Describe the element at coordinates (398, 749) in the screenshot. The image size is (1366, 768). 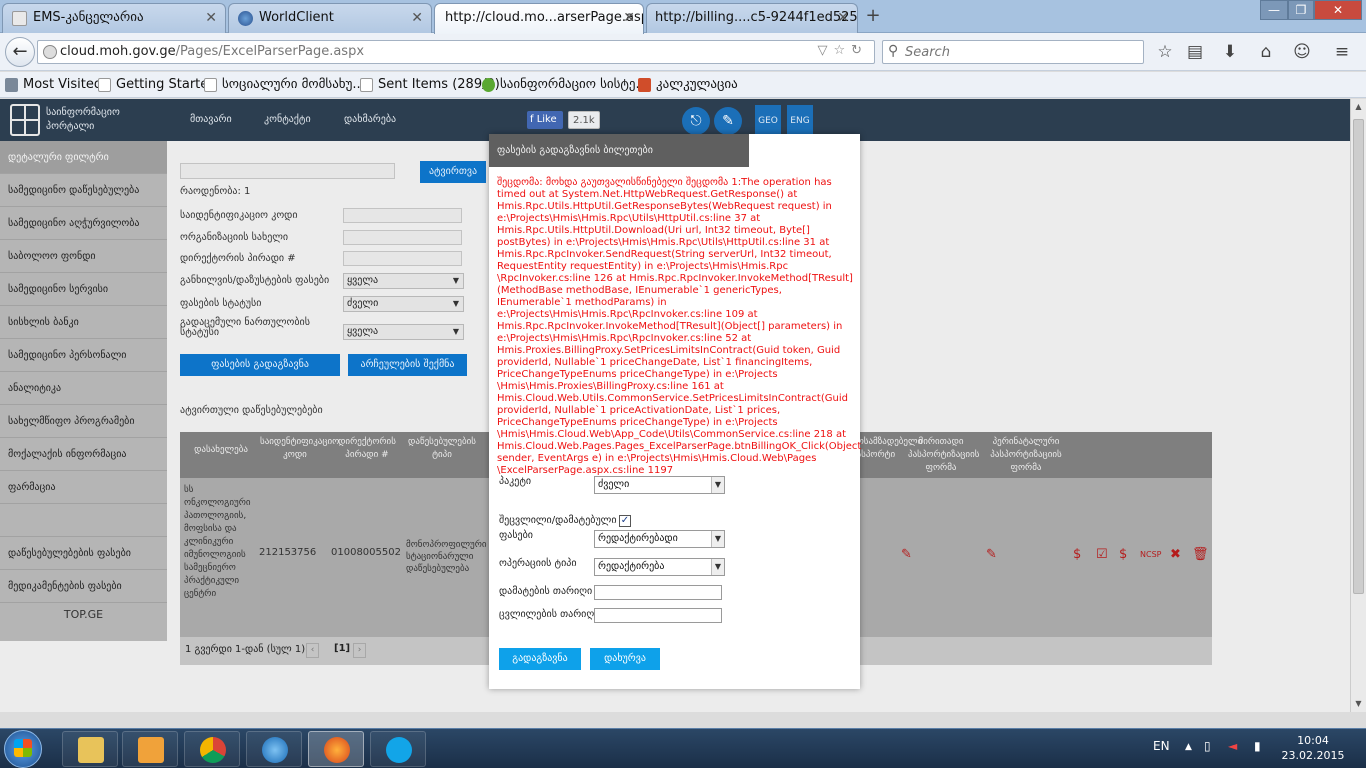
I see `skype-app` at that location.